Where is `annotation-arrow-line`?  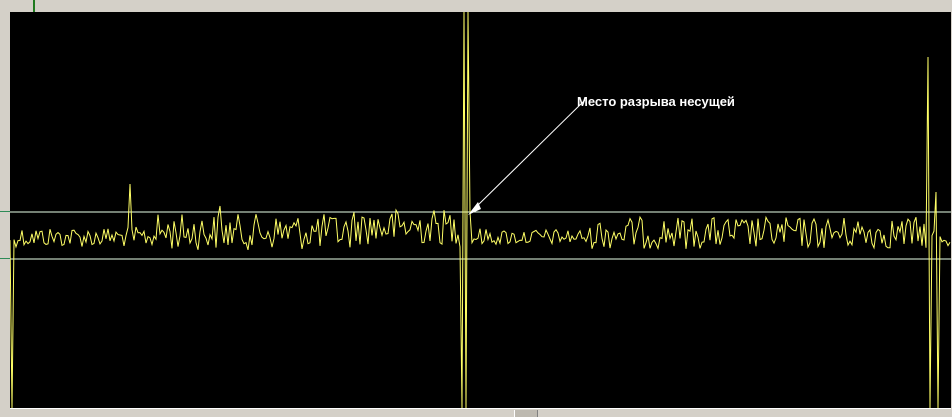 annotation-arrow-line is located at coordinates (529, 154).